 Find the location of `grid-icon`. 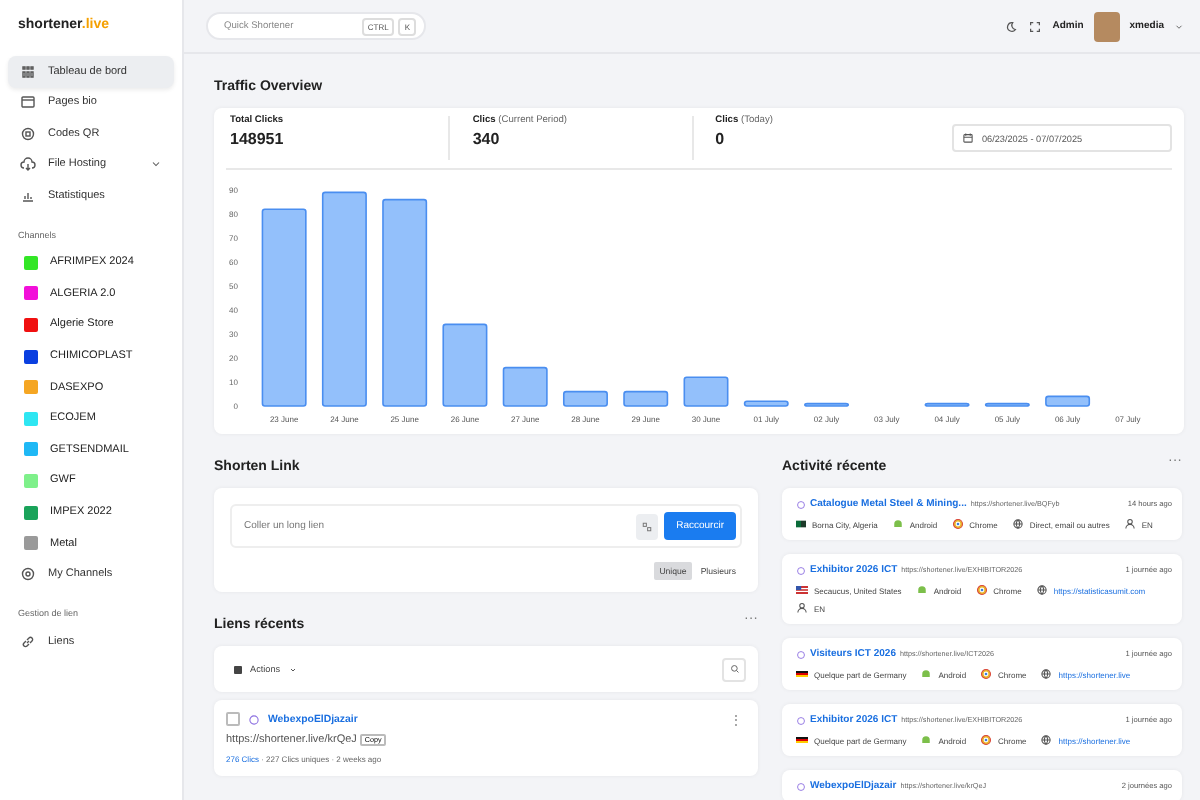

grid-icon is located at coordinates (28, 71).